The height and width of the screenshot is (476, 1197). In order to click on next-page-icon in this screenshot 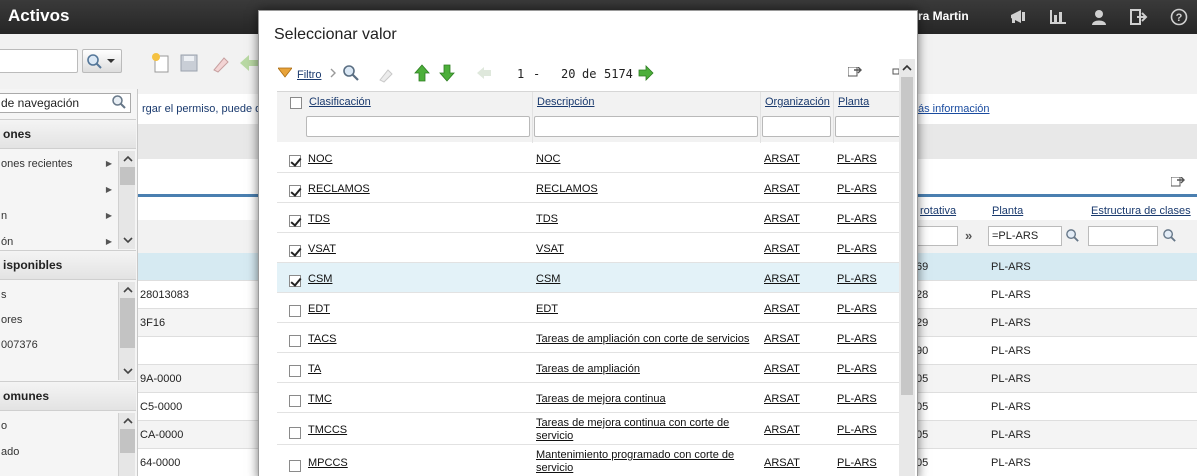, I will do `click(647, 74)`.